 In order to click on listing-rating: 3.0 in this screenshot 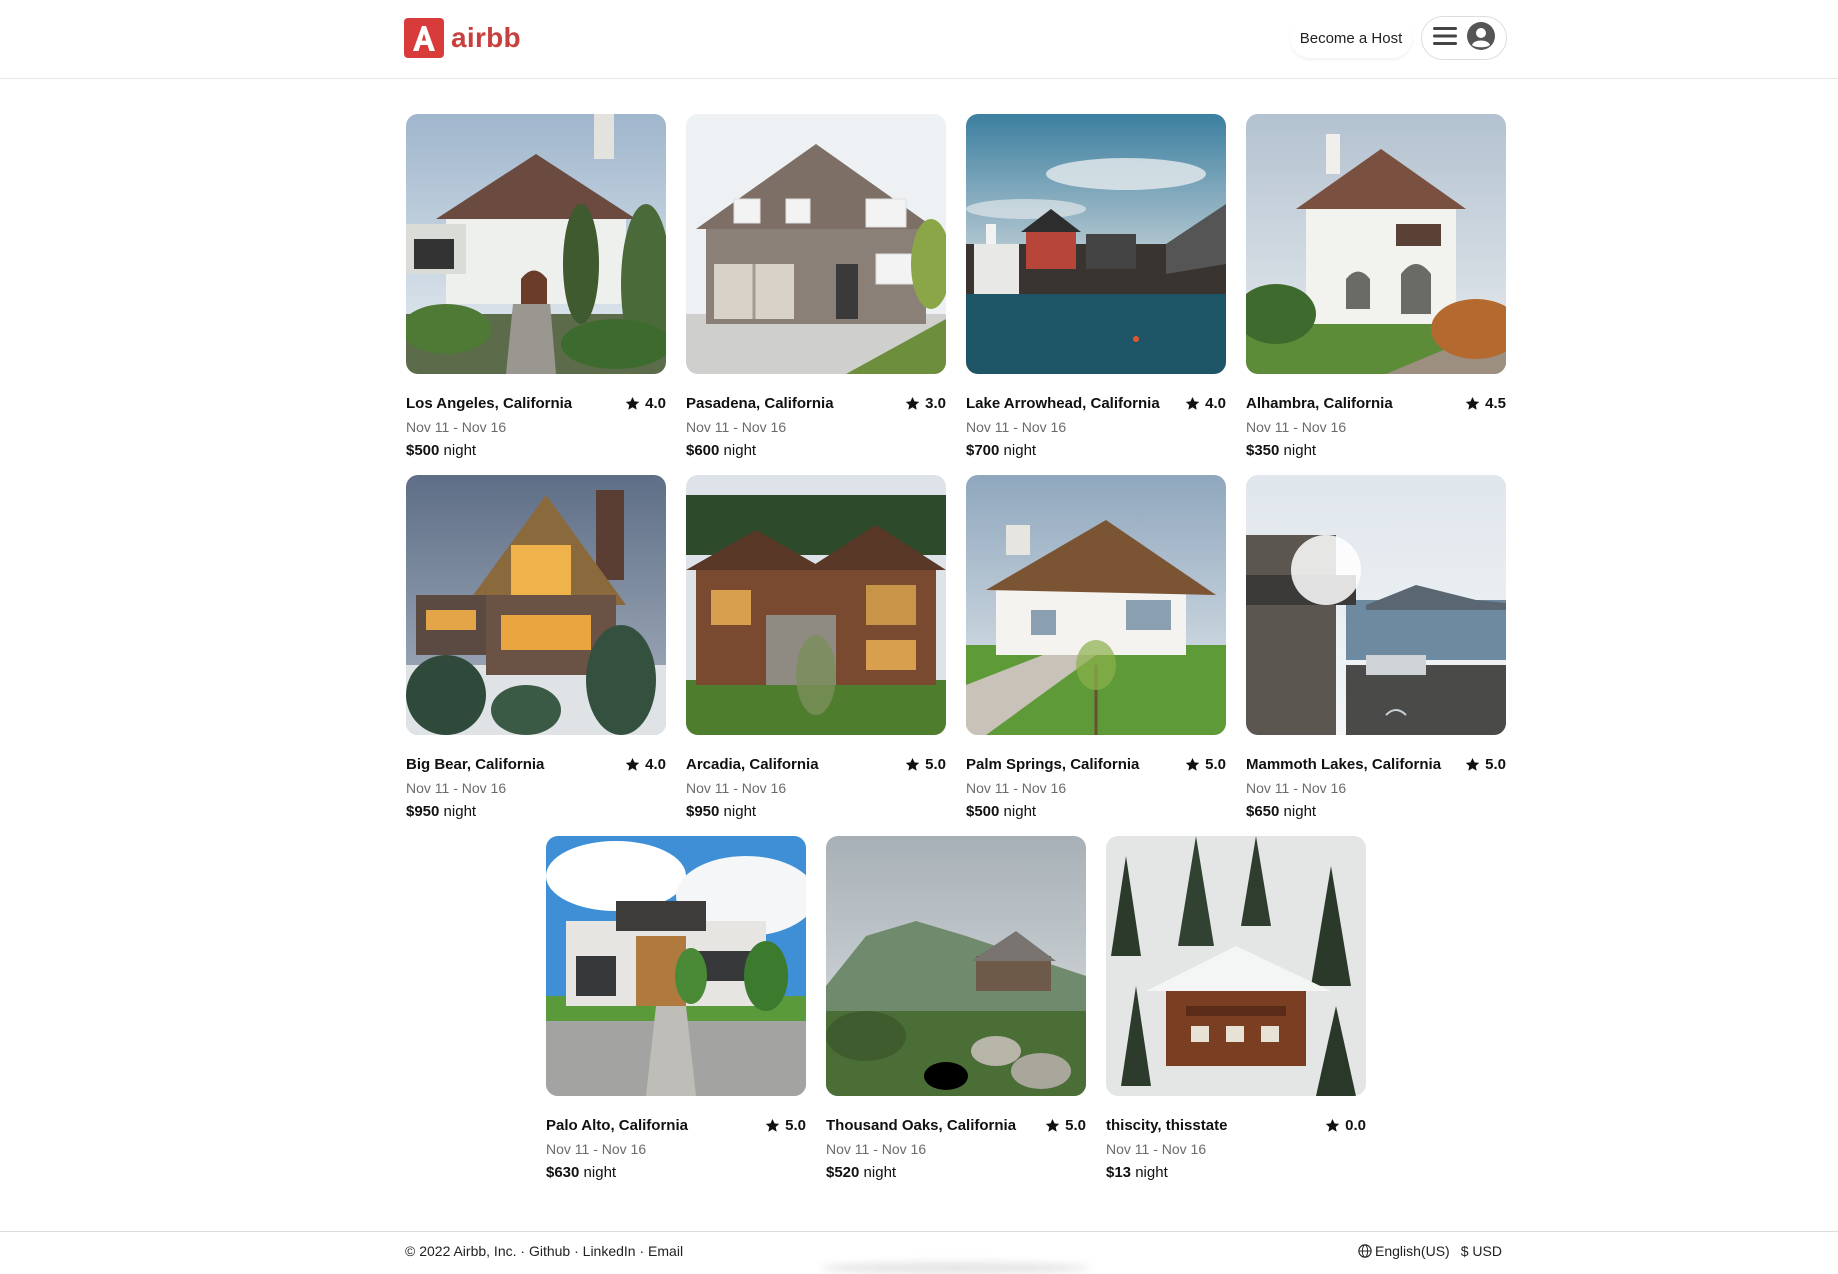, I will do `click(925, 403)`.